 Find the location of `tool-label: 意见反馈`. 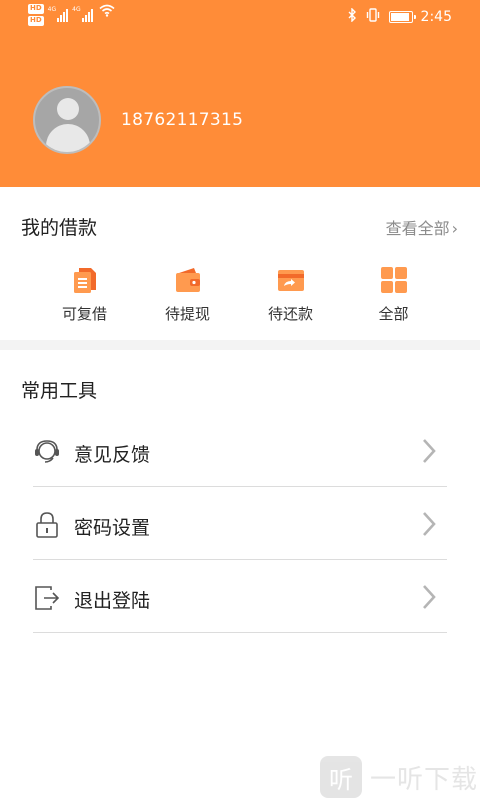

tool-label: 意见反馈 is located at coordinates (112, 455).